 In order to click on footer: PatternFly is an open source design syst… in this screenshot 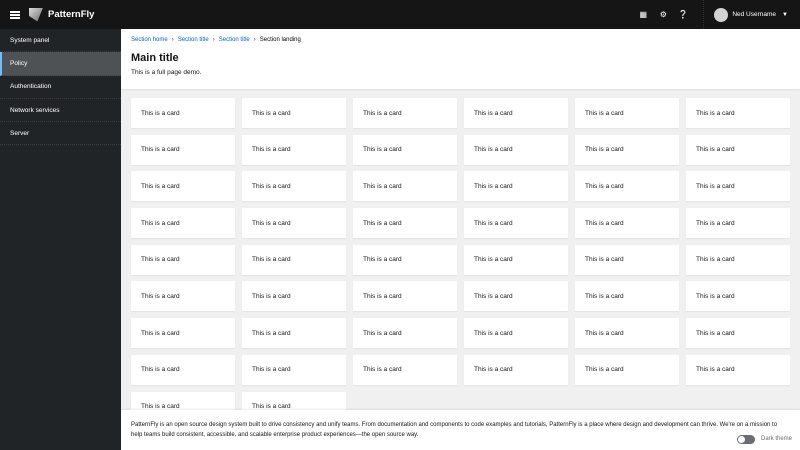, I will do `click(460, 430)`.